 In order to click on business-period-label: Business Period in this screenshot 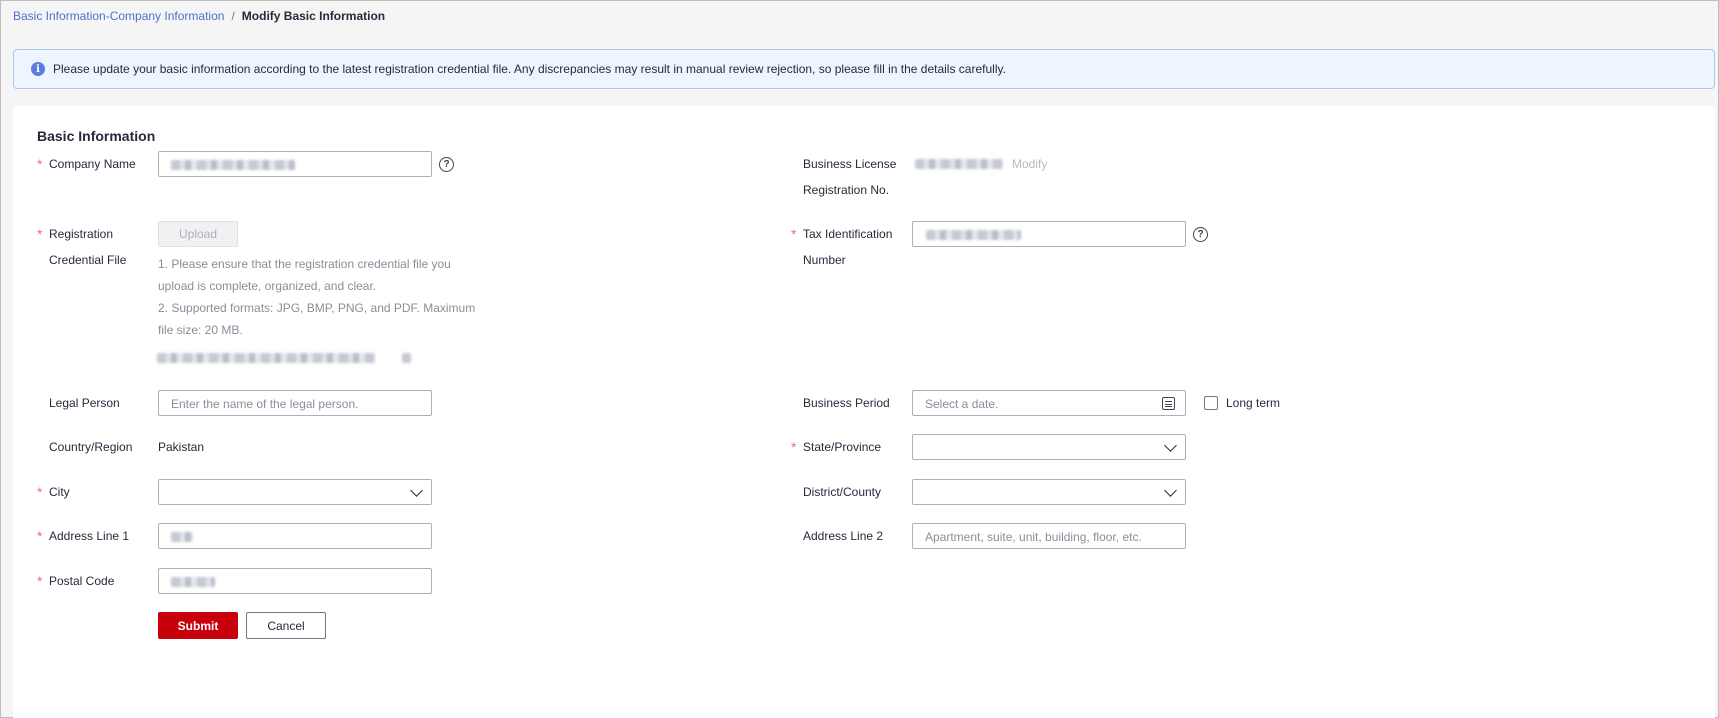, I will do `click(846, 403)`.